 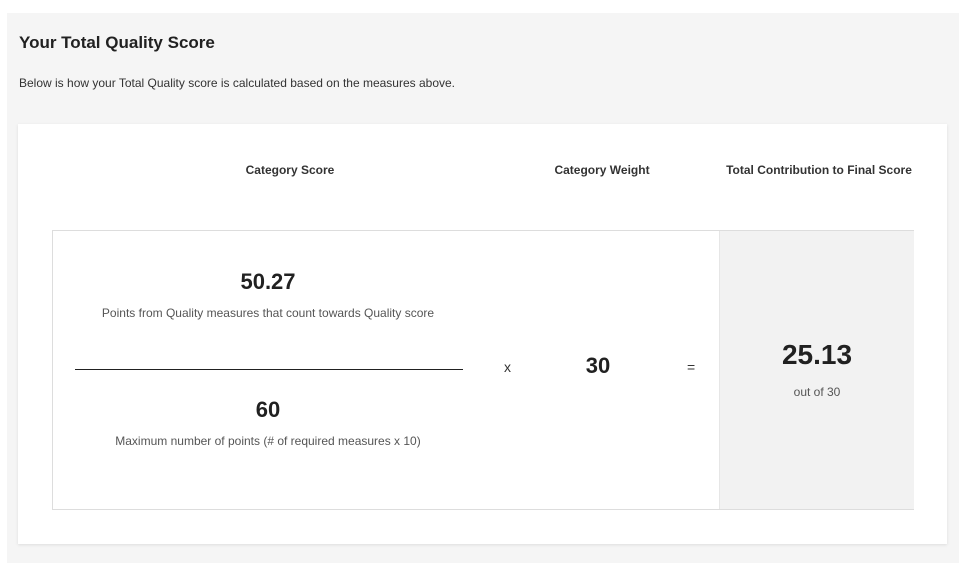 I want to click on total-contribution-panel: 25.13 out of 30, so click(x=816, y=370).